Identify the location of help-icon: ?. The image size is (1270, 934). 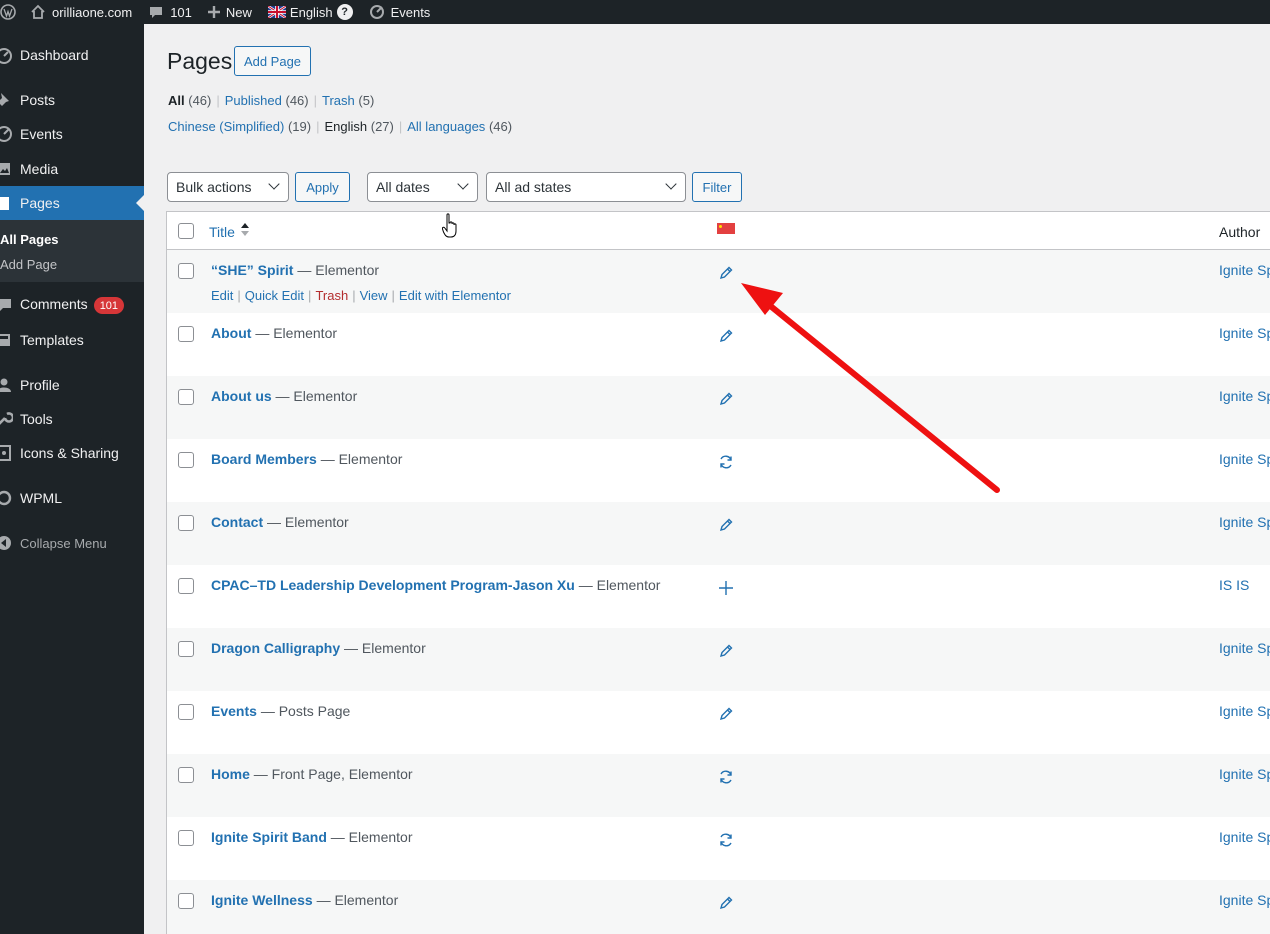
(344, 12).